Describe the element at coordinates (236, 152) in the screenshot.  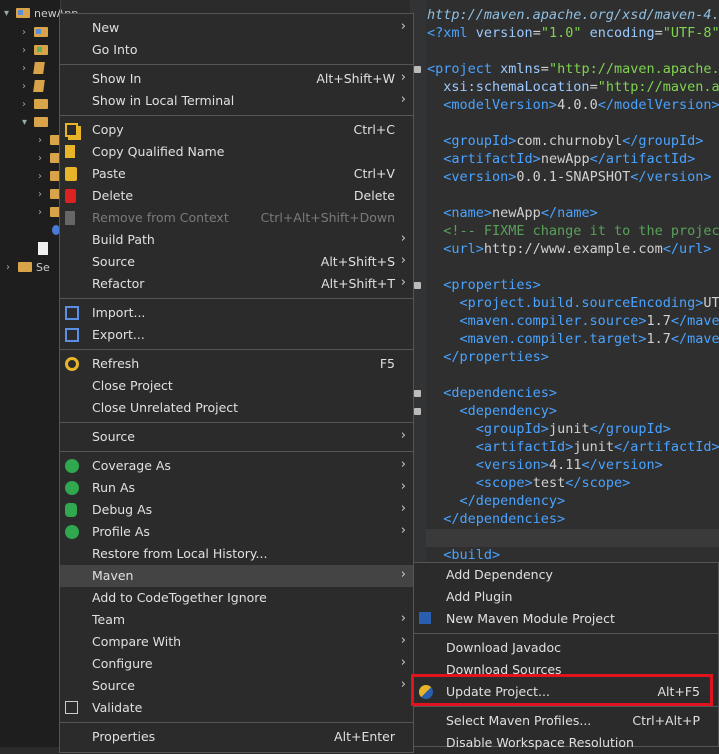
I see `menu-item-copy-qualified-name: Copy Qualified Name` at that location.